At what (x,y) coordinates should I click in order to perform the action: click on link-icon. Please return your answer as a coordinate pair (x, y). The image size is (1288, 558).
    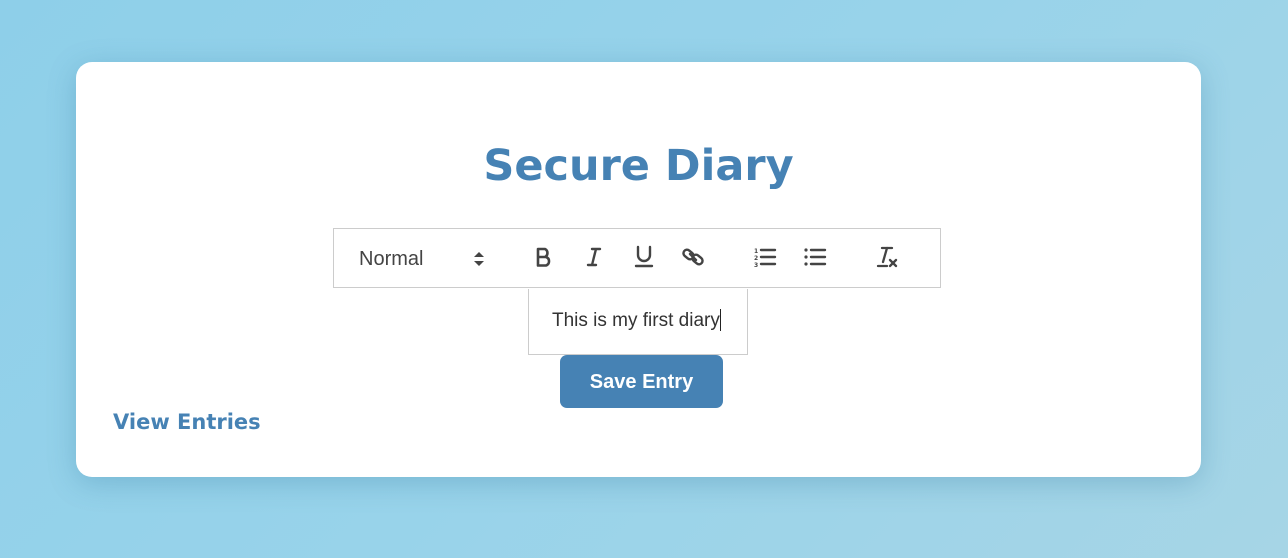
    Looking at the image, I should click on (693, 259).